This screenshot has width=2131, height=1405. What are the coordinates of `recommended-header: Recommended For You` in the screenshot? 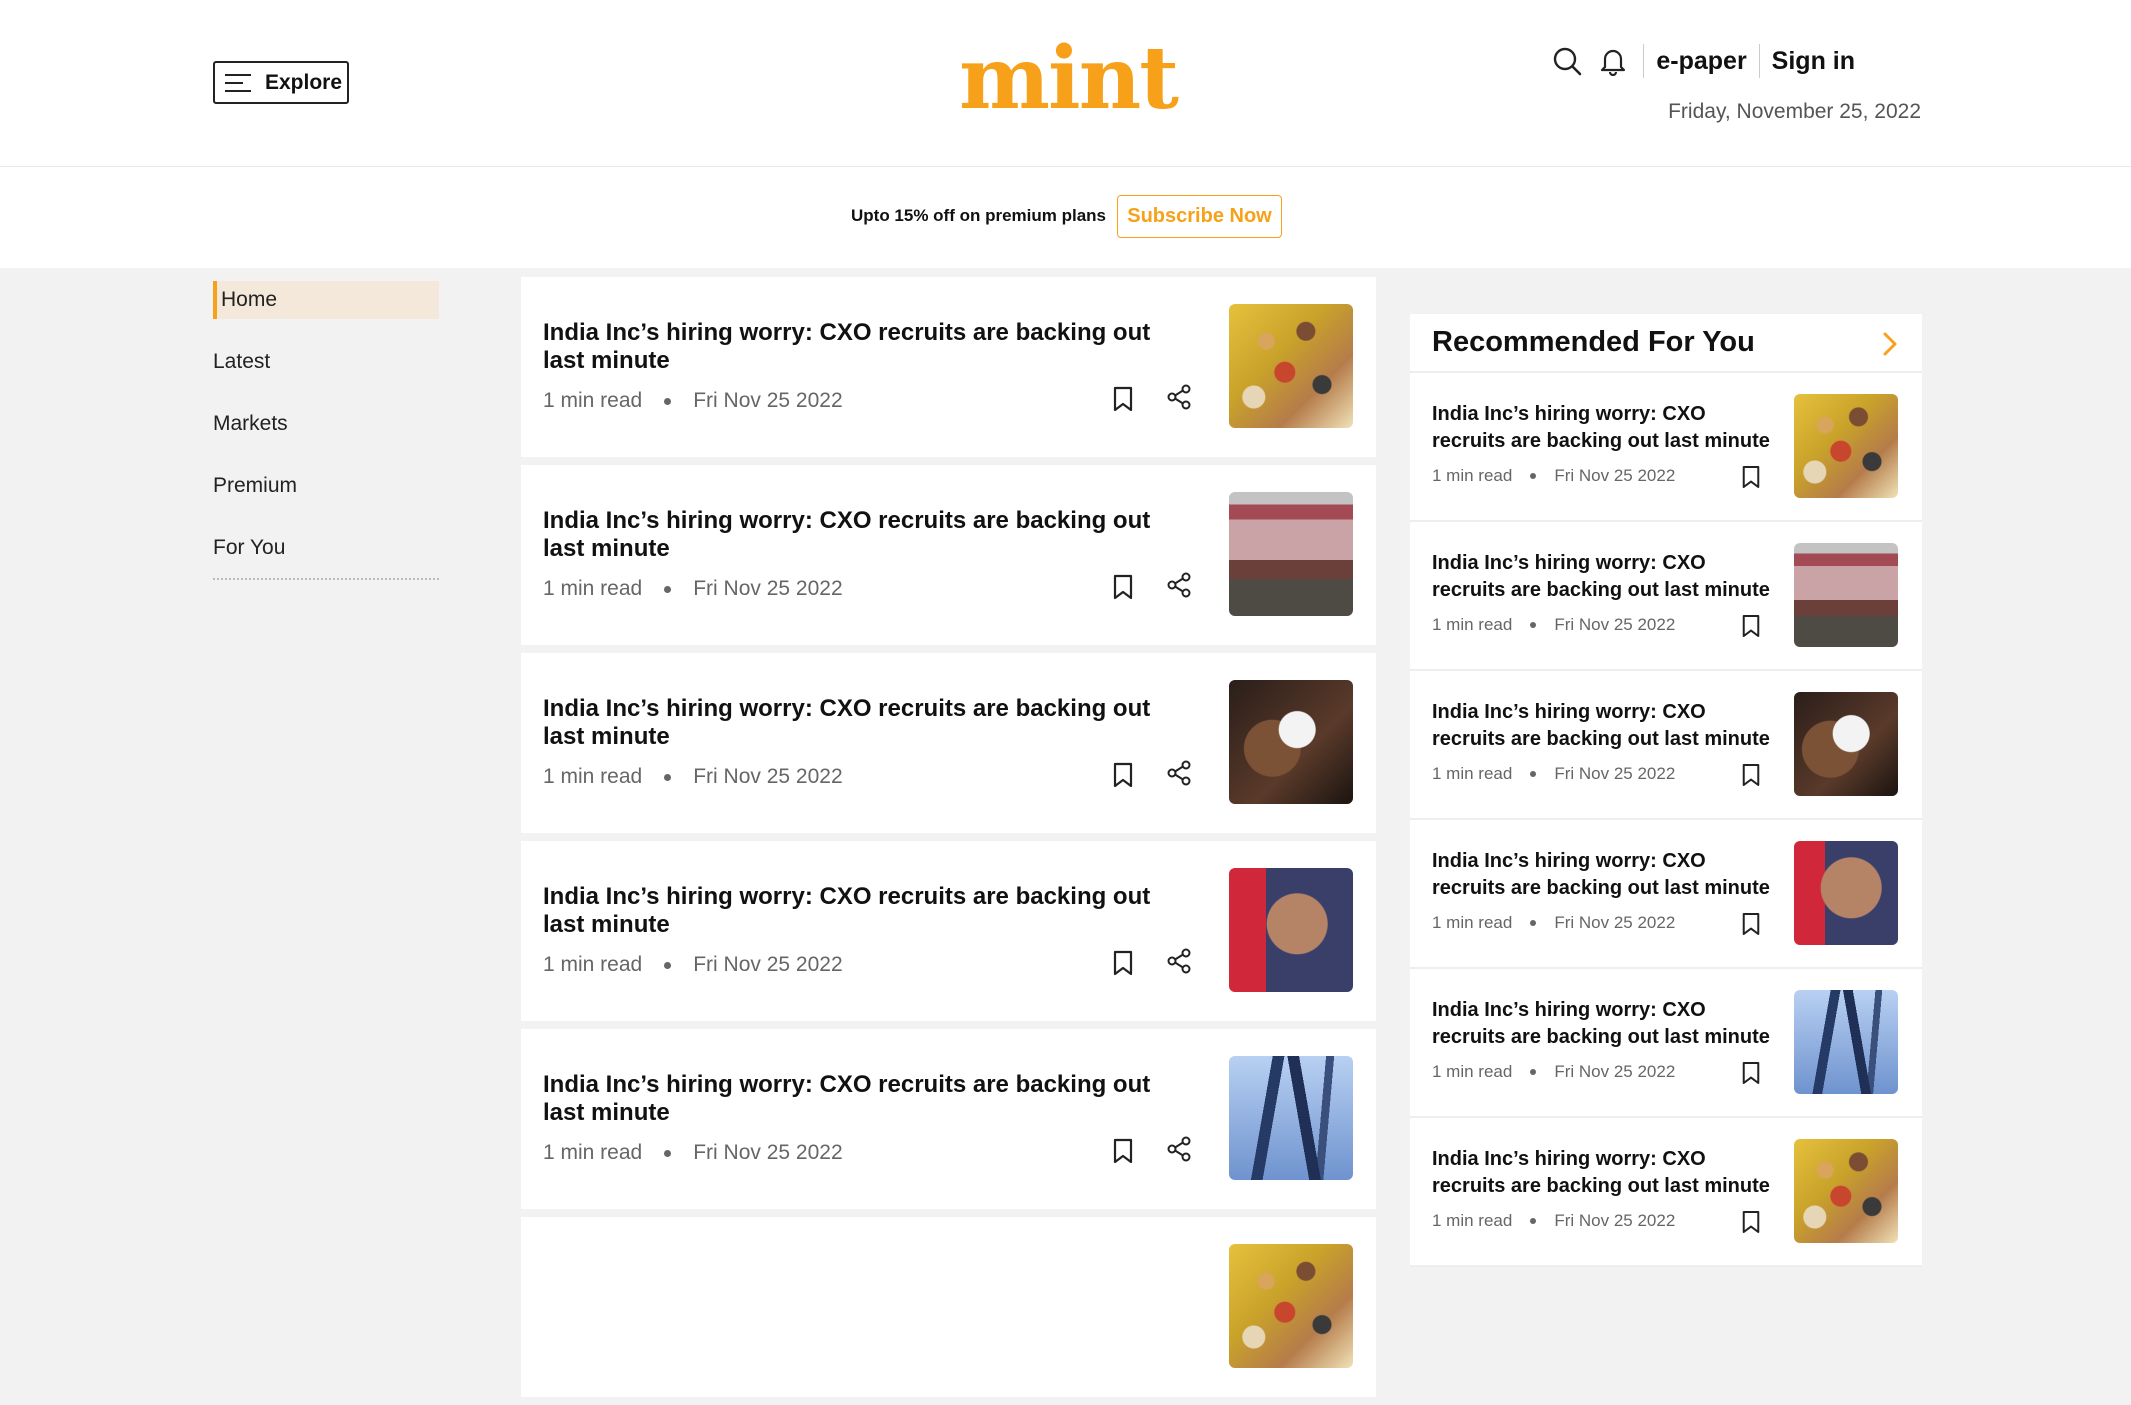 It's located at (1666, 343).